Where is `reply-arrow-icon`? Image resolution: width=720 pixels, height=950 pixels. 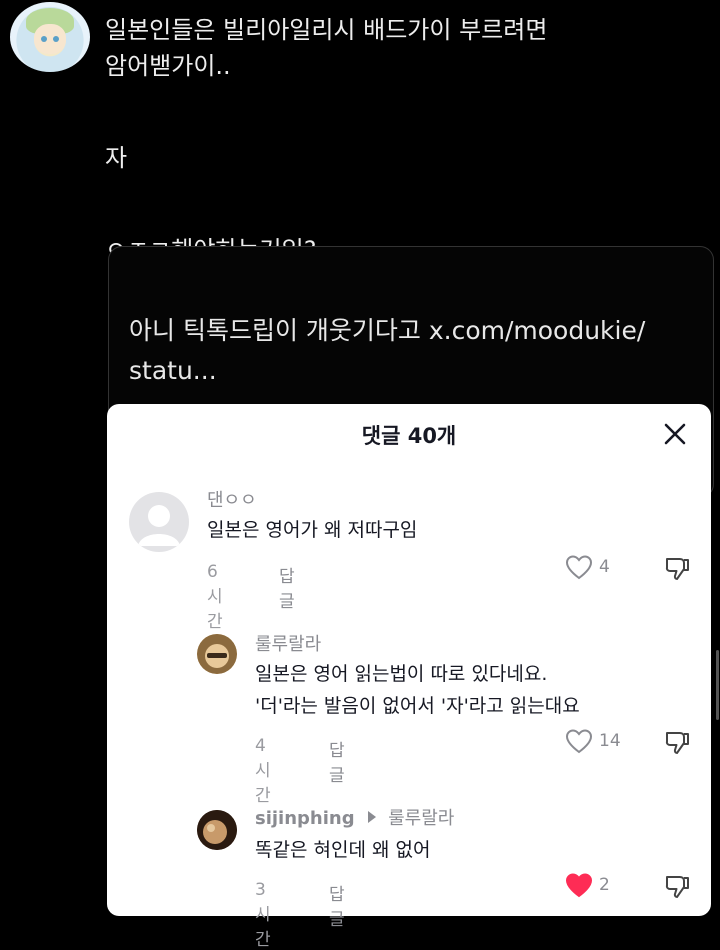 reply-arrow-icon is located at coordinates (372, 817).